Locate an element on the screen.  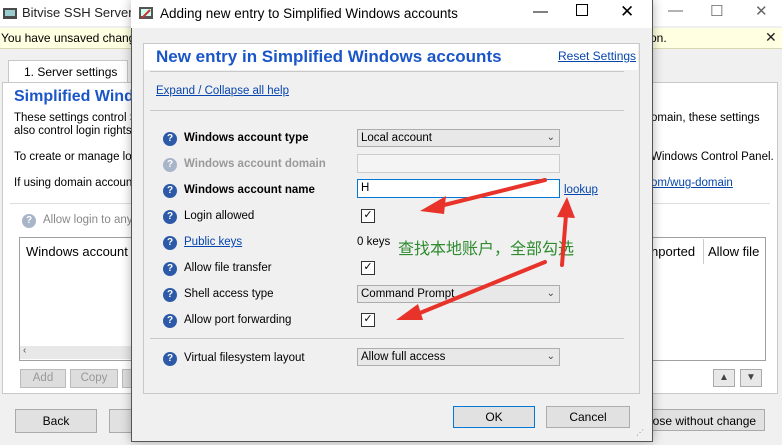
public-keys-link: Public keys is located at coordinates (213, 242).